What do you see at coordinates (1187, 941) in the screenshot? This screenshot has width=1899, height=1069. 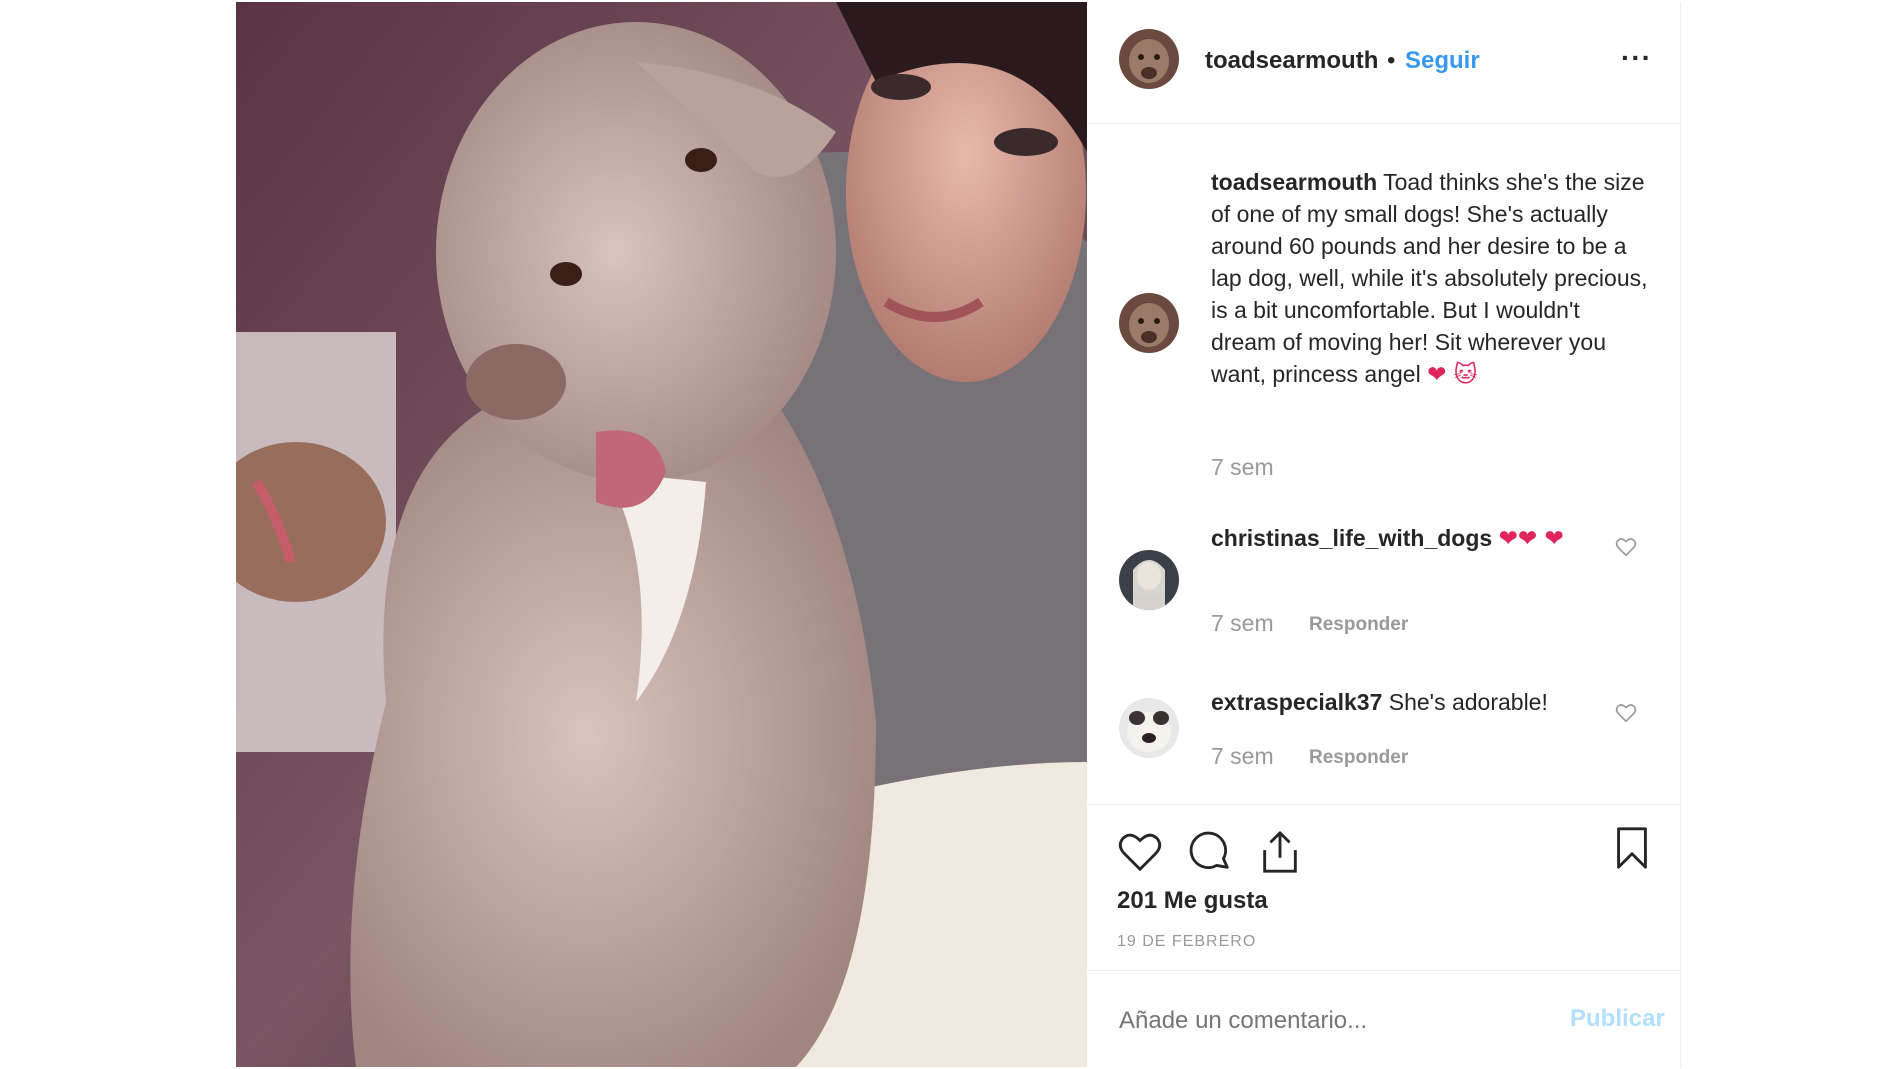 I see `post-date: 19 DE FEBRERO` at bounding box center [1187, 941].